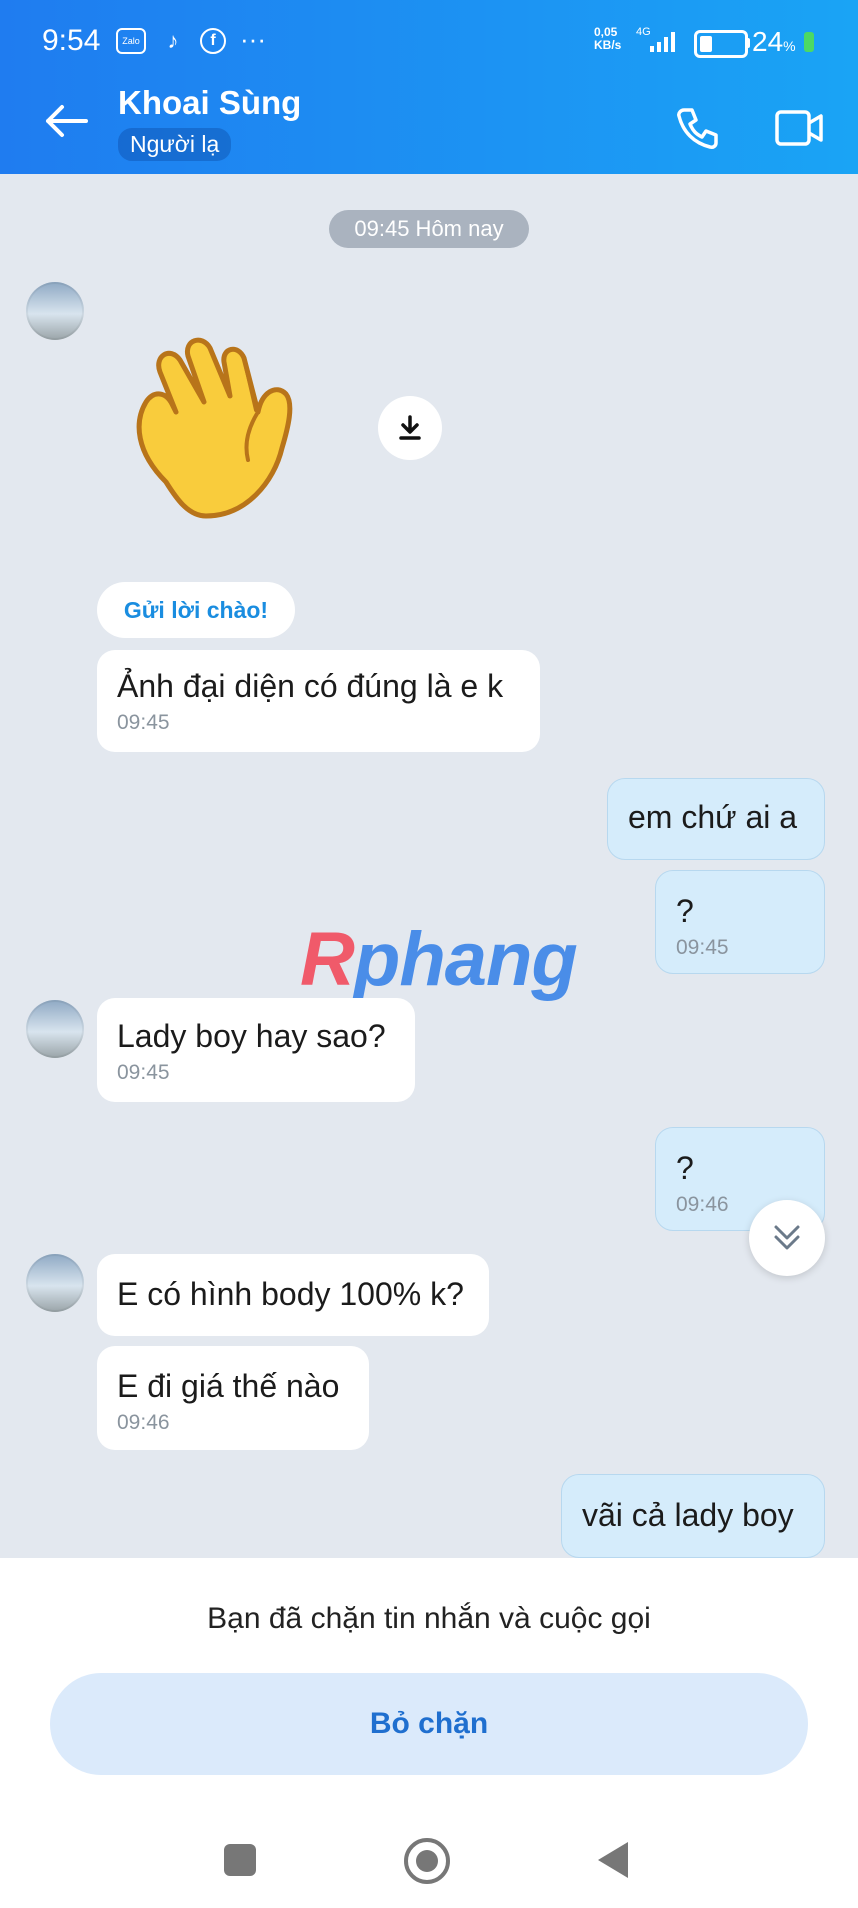  What do you see at coordinates (429, 1618) in the screenshot?
I see `blocked-notice: Bạn đã chặn tin nhắn và cuộc gọi` at bounding box center [429, 1618].